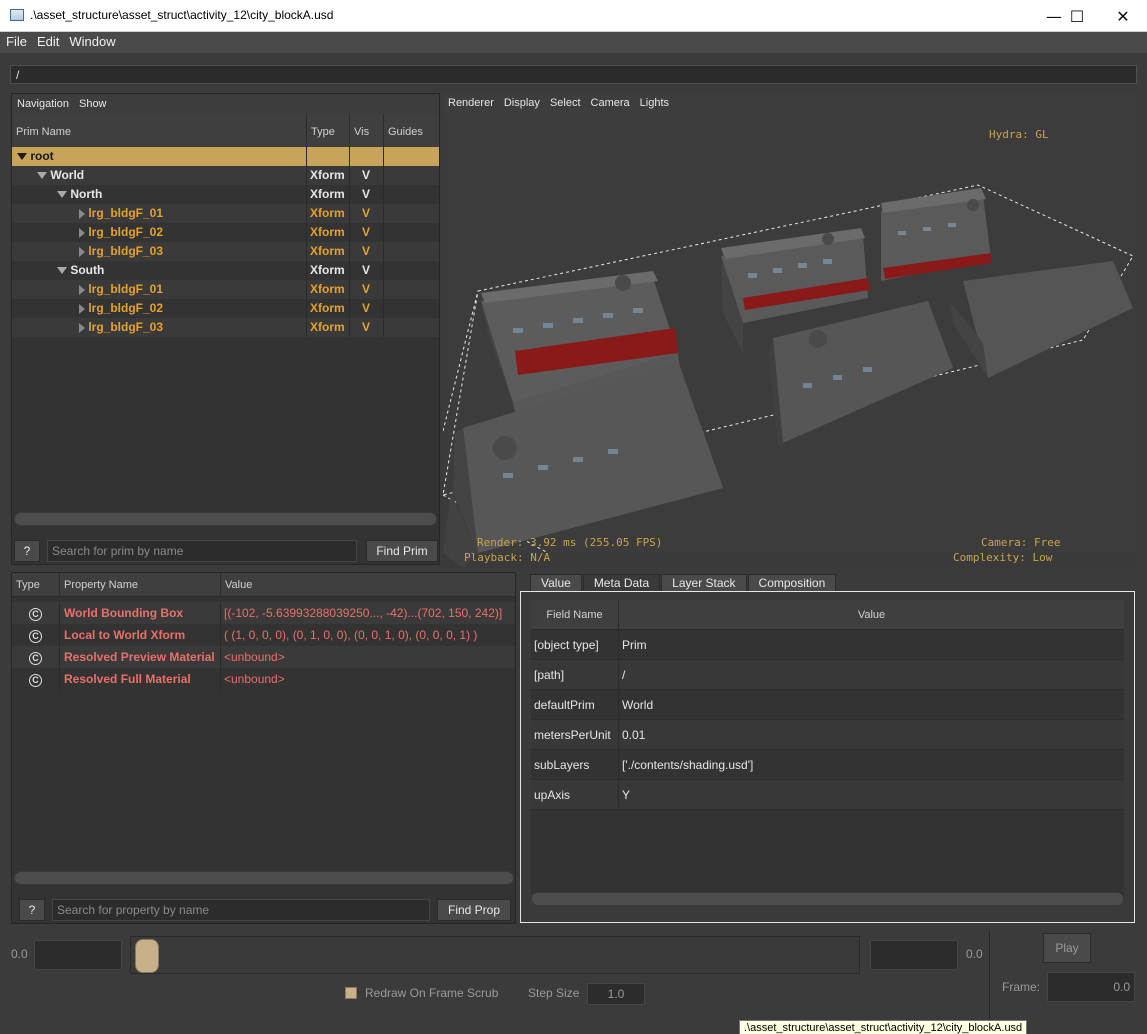  I want to click on metadata-row: metersPerUnit 0.01, so click(827, 735).